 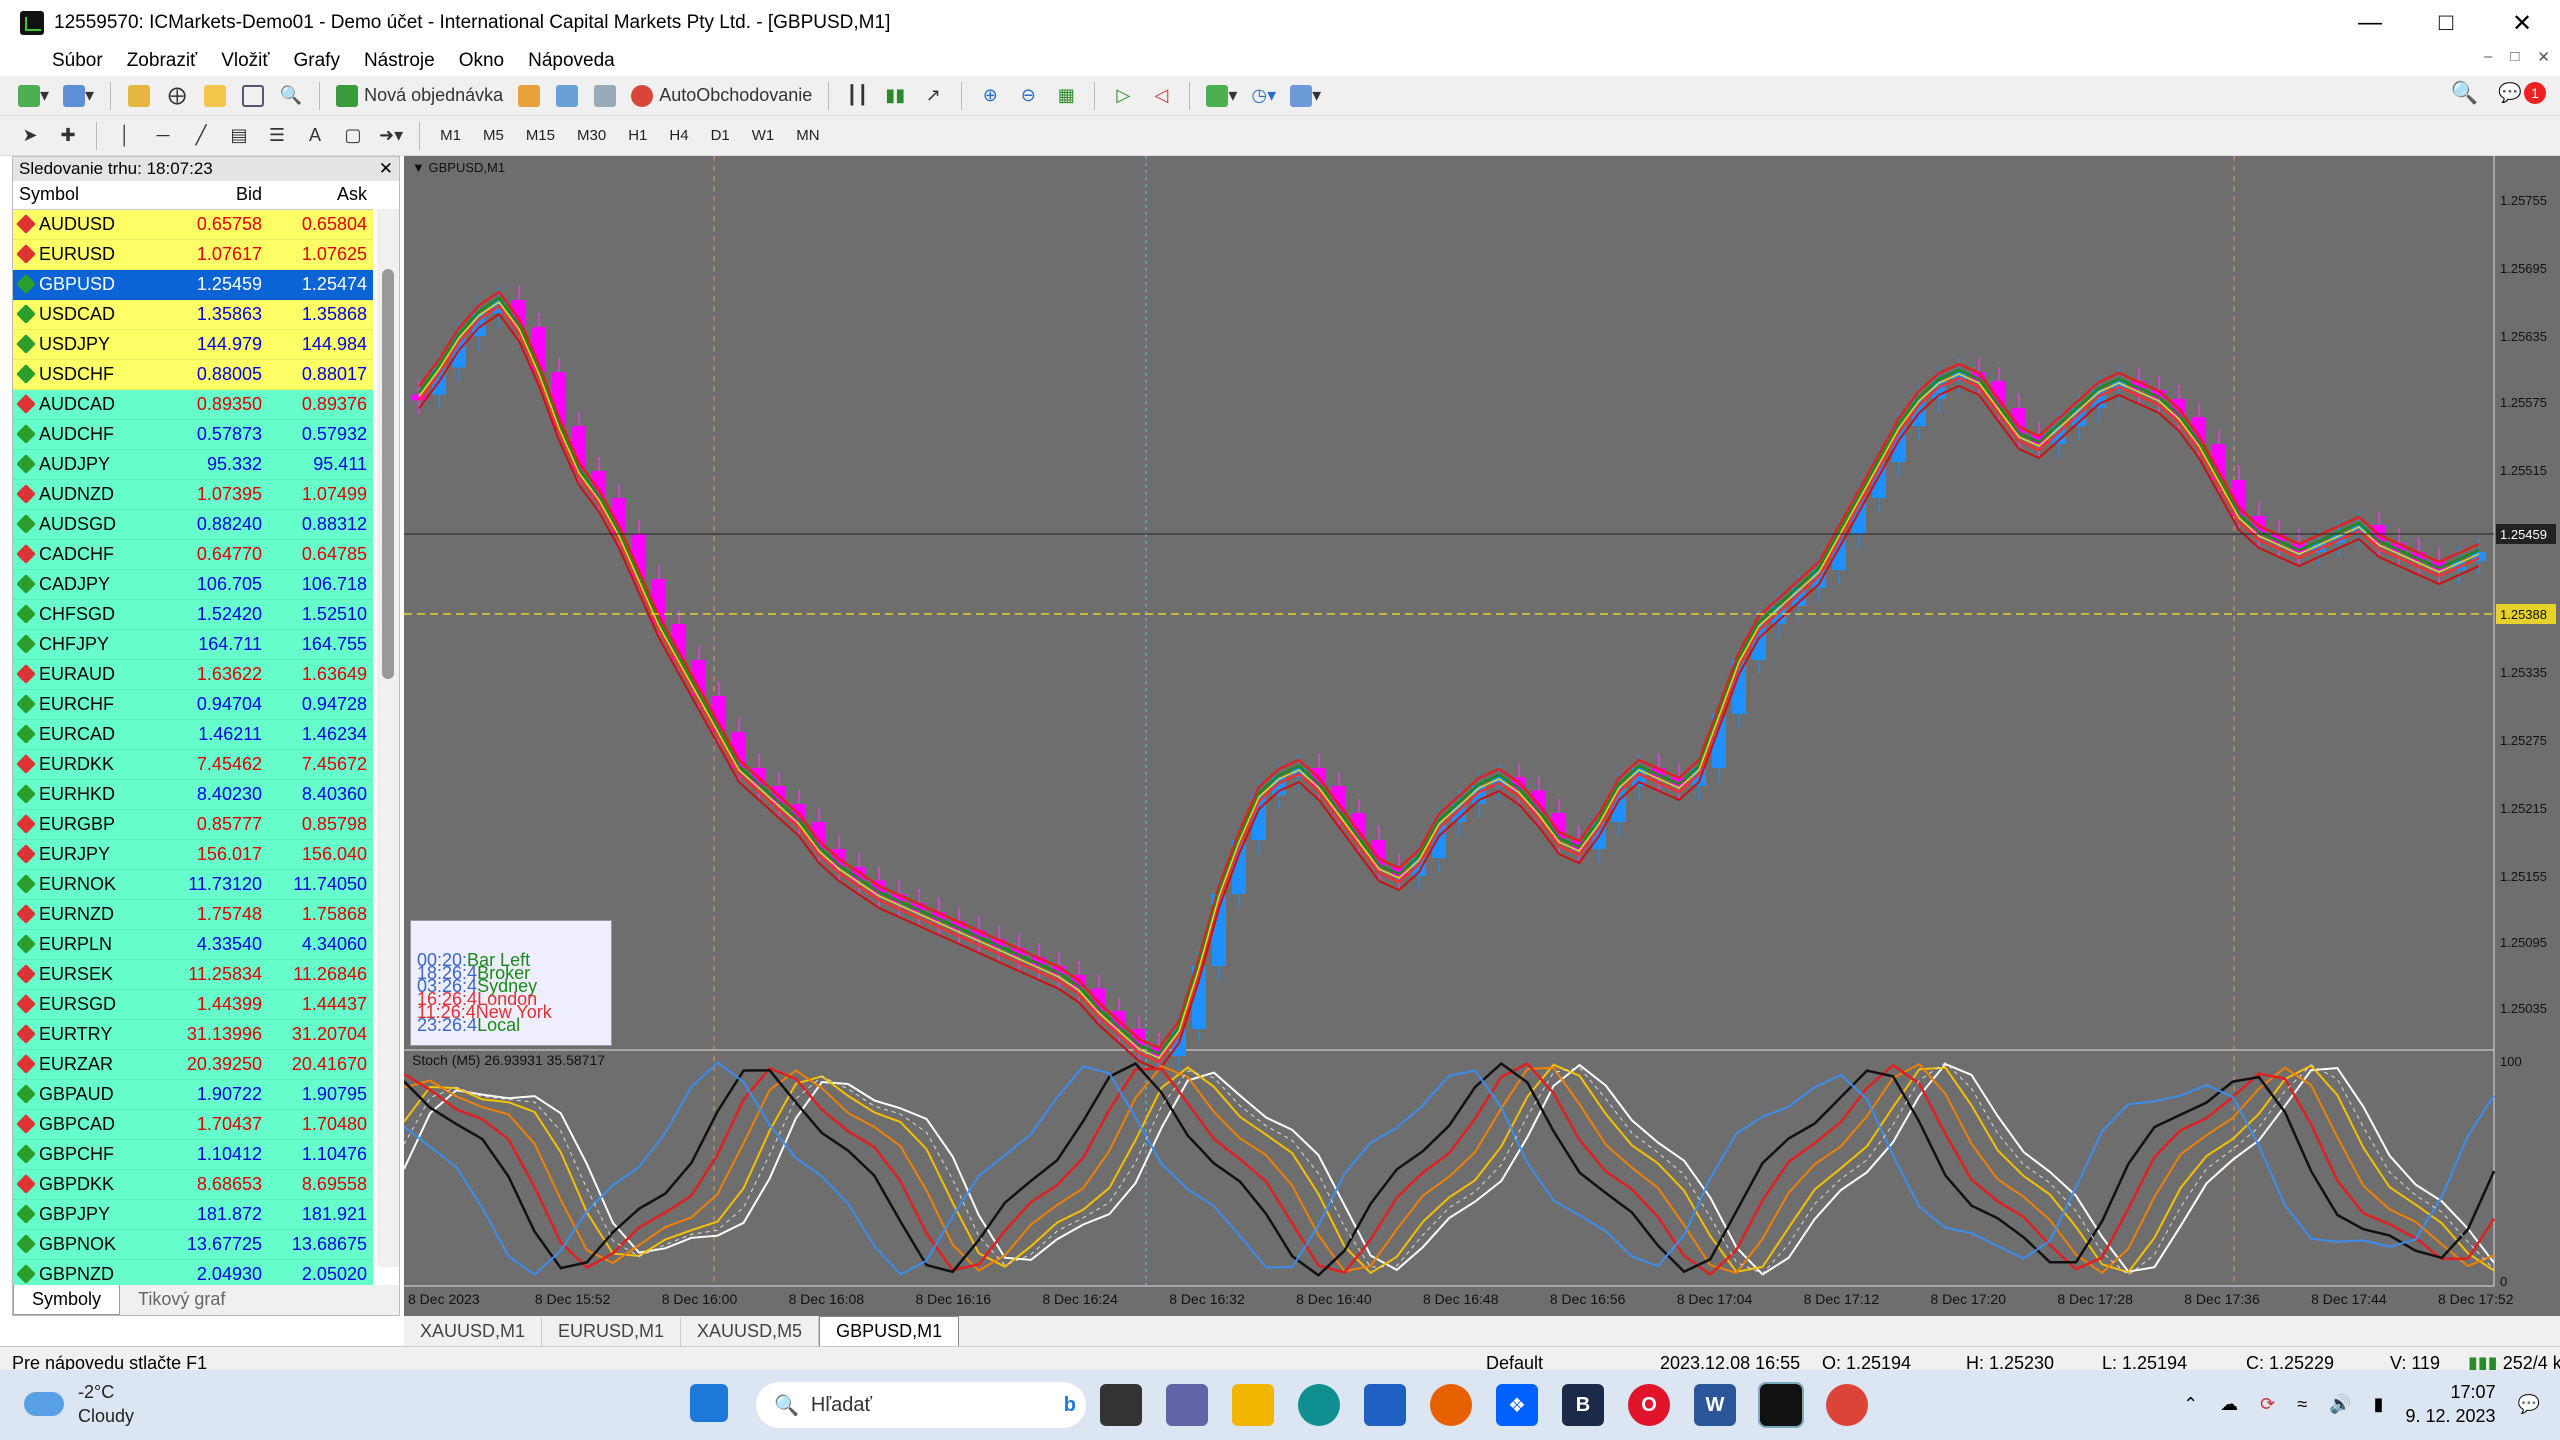 I want to click on menu-view: Zobraziť, so click(x=162, y=61).